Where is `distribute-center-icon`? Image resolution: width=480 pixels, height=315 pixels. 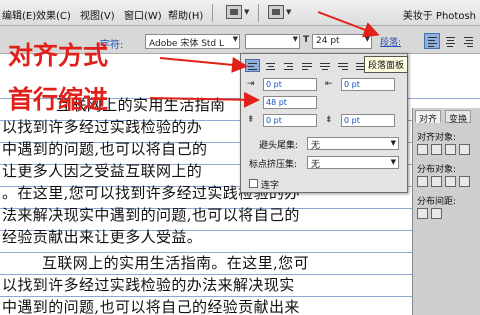 distribute-center-icon is located at coordinates (436, 181).